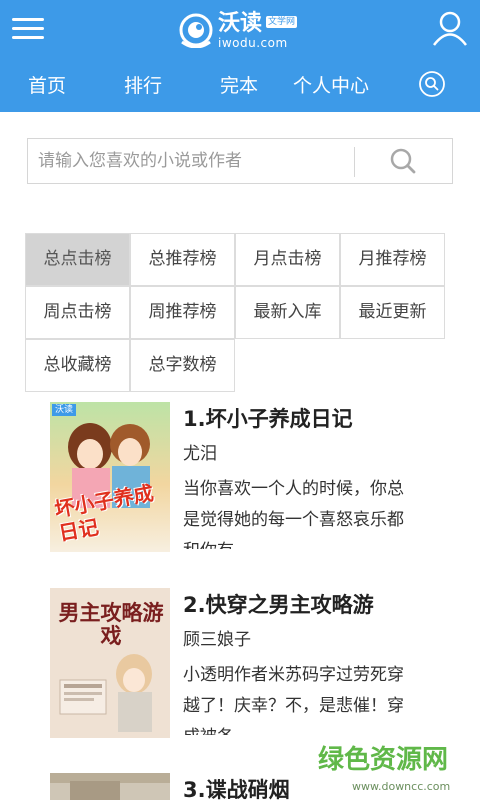 Image resolution: width=480 pixels, height=800 pixels. I want to click on main-nav: 首页 排行 完本 个人中心, so click(240, 86).